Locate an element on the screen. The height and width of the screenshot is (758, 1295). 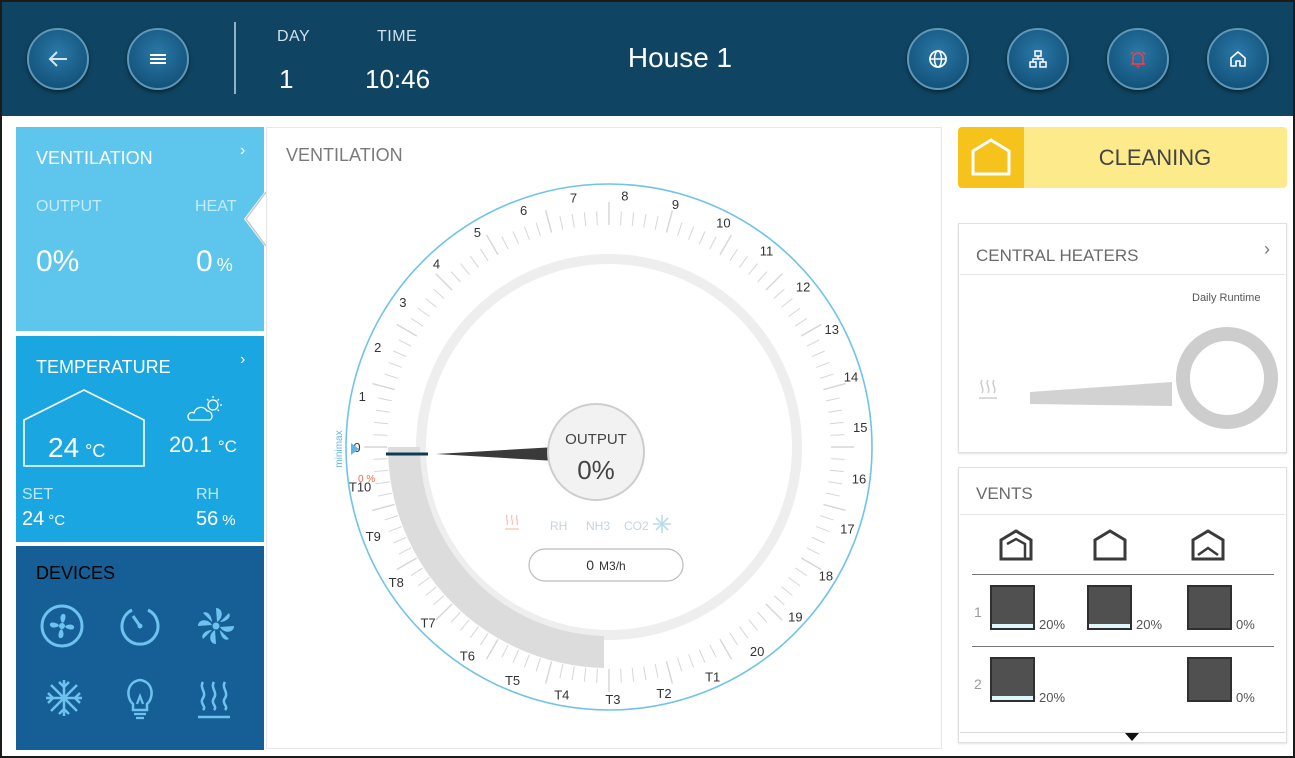
cooling-small-icon is located at coordinates (662, 524).